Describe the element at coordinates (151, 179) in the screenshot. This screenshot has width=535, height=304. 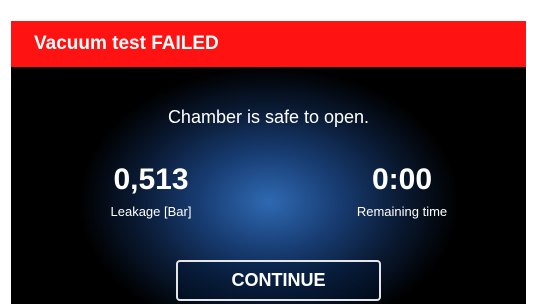
I see `leakage-value: 0,513` at that location.